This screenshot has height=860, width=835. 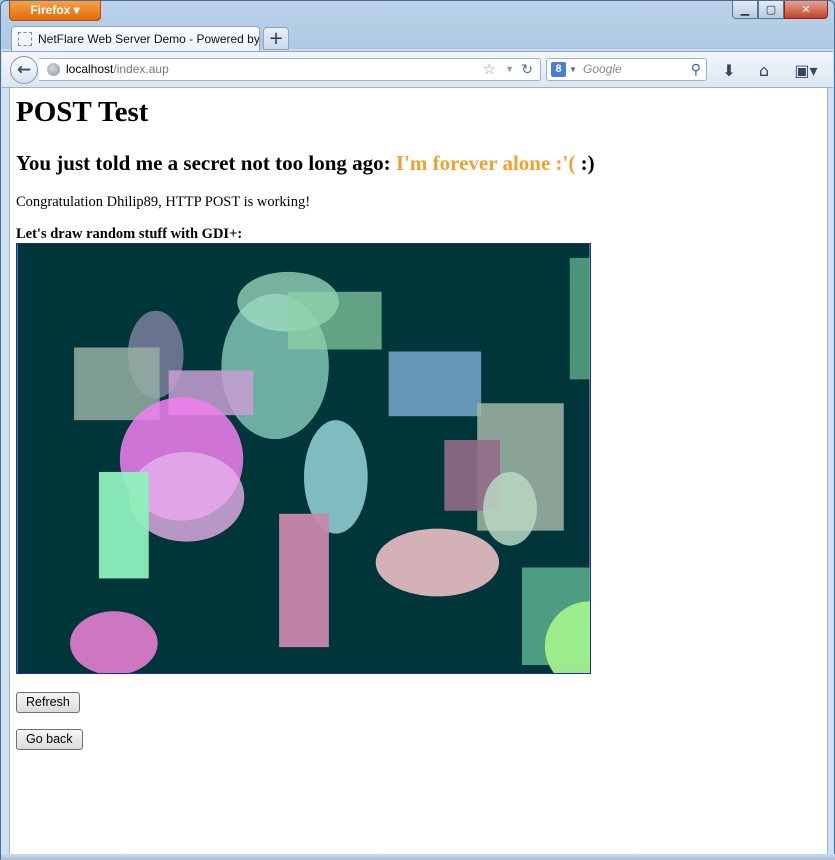 I want to click on minimize-button: ▁, so click(x=745, y=10).